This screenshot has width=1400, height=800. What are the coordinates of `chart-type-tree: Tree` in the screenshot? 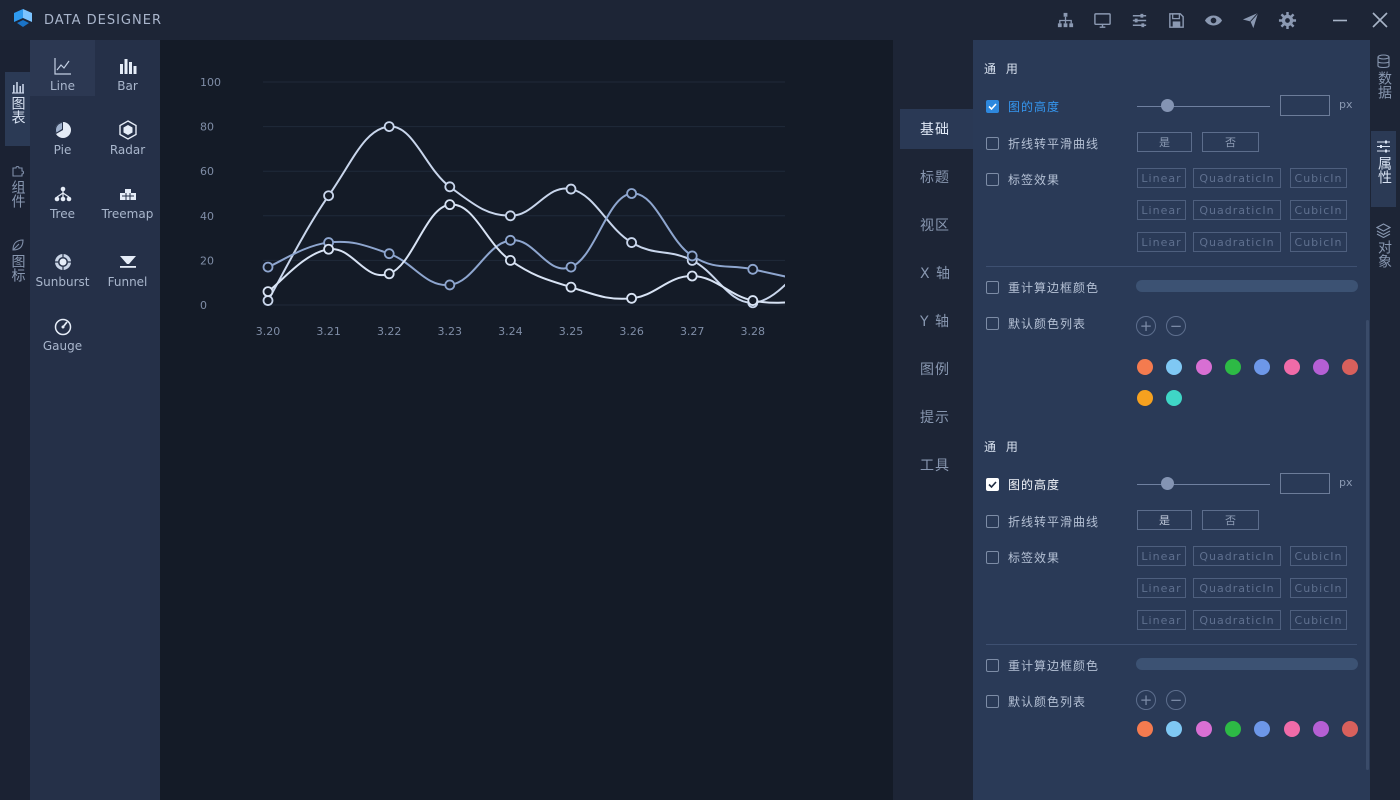 It's located at (62, 198).